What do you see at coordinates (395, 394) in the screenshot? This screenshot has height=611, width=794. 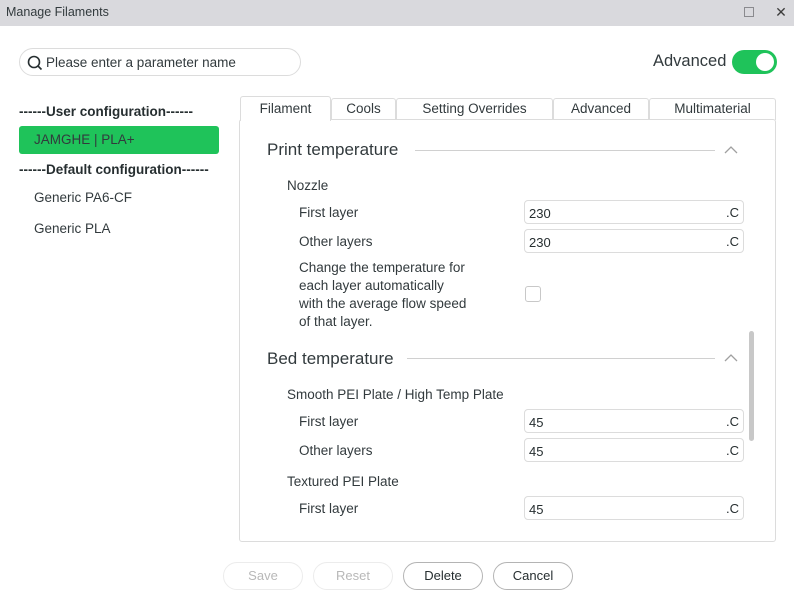 I see `smooth-pei-plate-label: Smooth PEI Plate / High Temp Plate` at bounding box center [395, 394].